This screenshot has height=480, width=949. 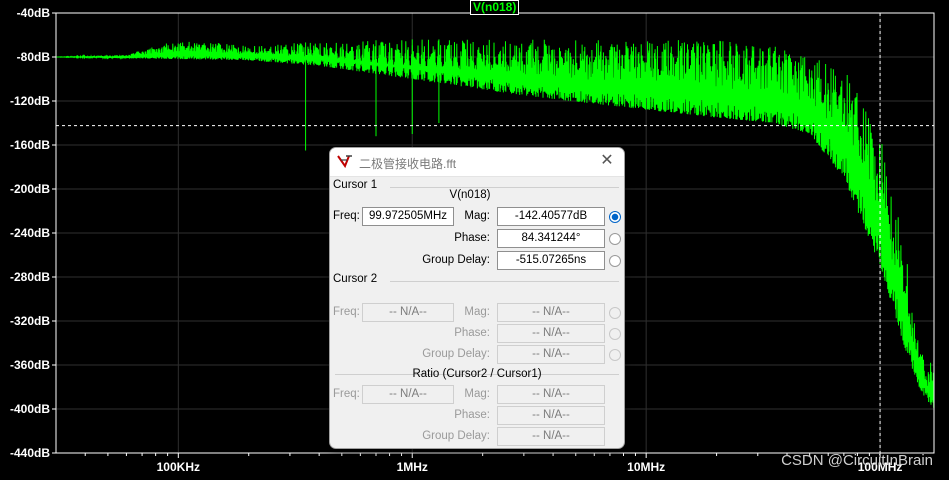 What do you see at coordinates (30, 453) in the screenshot?
I see `y-tick-label: -440dB` at bounding box center [30, 453].